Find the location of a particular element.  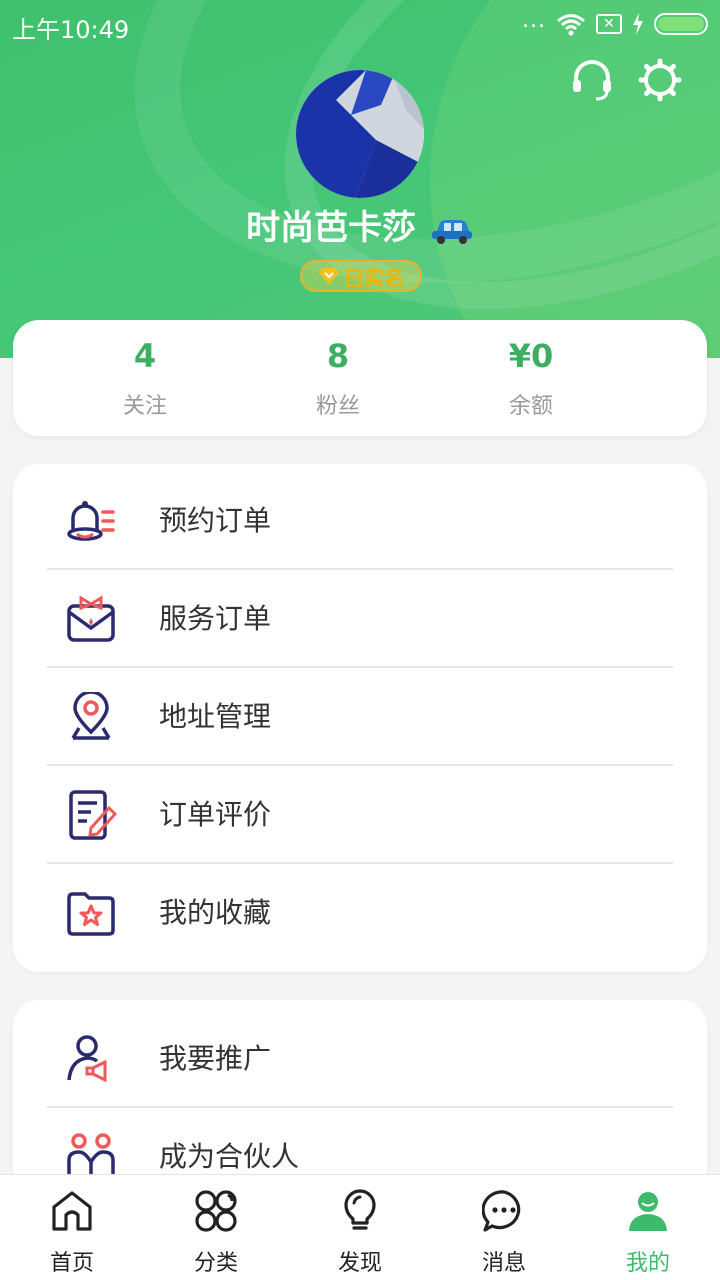

bottom-tab-bar: 首页 分类 发现 消息 我的 is located at coordinates (360, 1227).